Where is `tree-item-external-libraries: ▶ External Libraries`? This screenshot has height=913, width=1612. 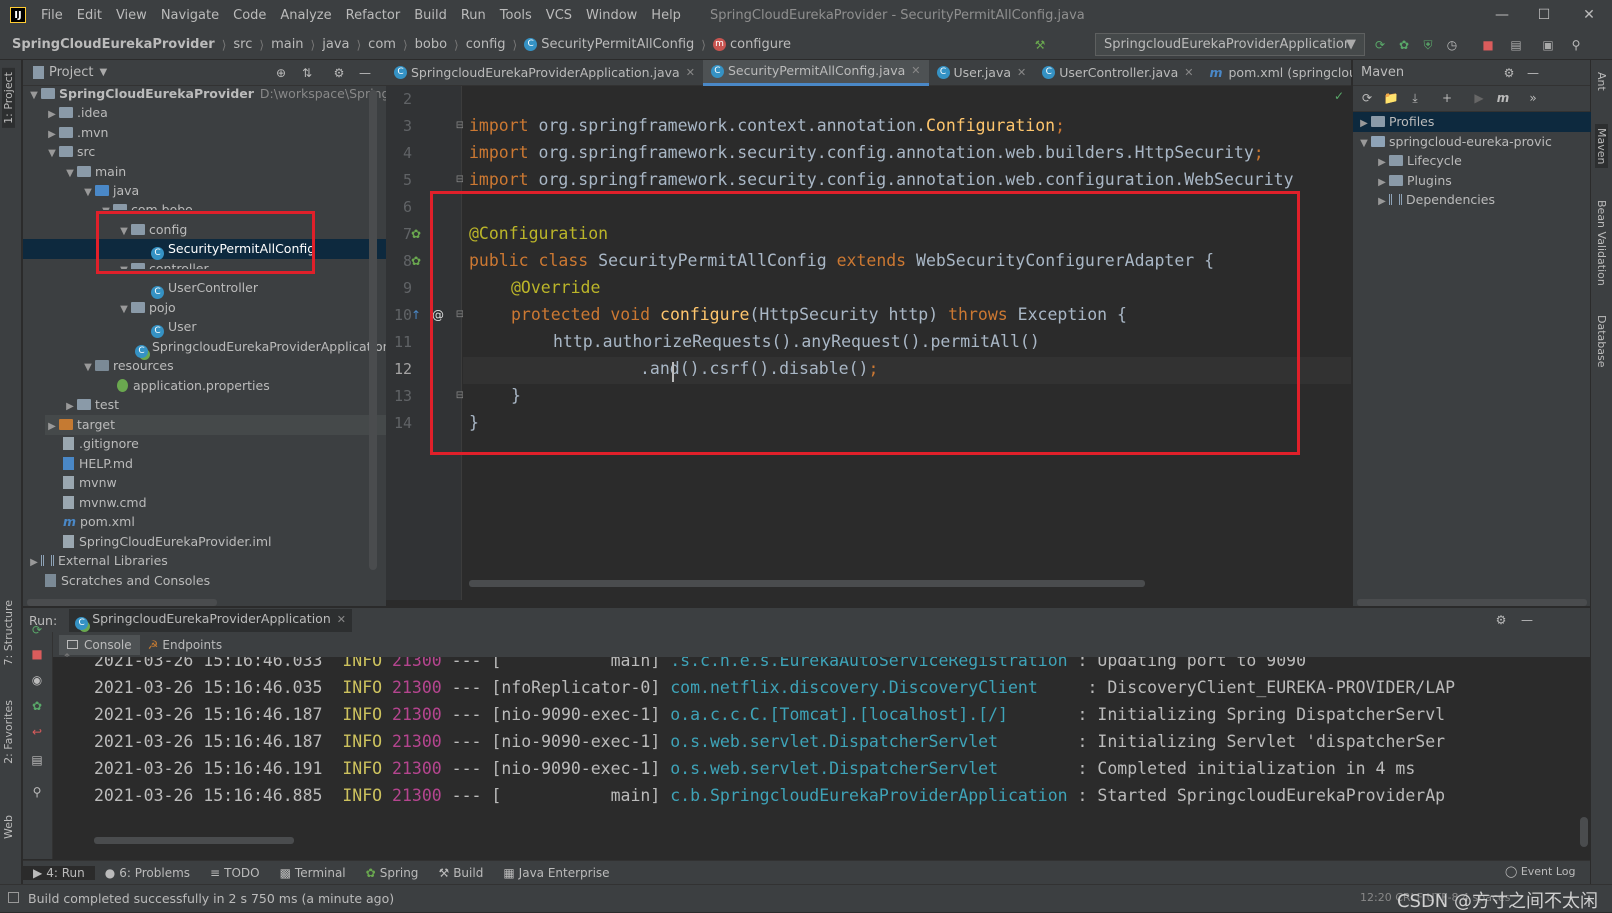 tree-item-external-libraries: ▶ External Libraries is located at coordinates (97, 561).